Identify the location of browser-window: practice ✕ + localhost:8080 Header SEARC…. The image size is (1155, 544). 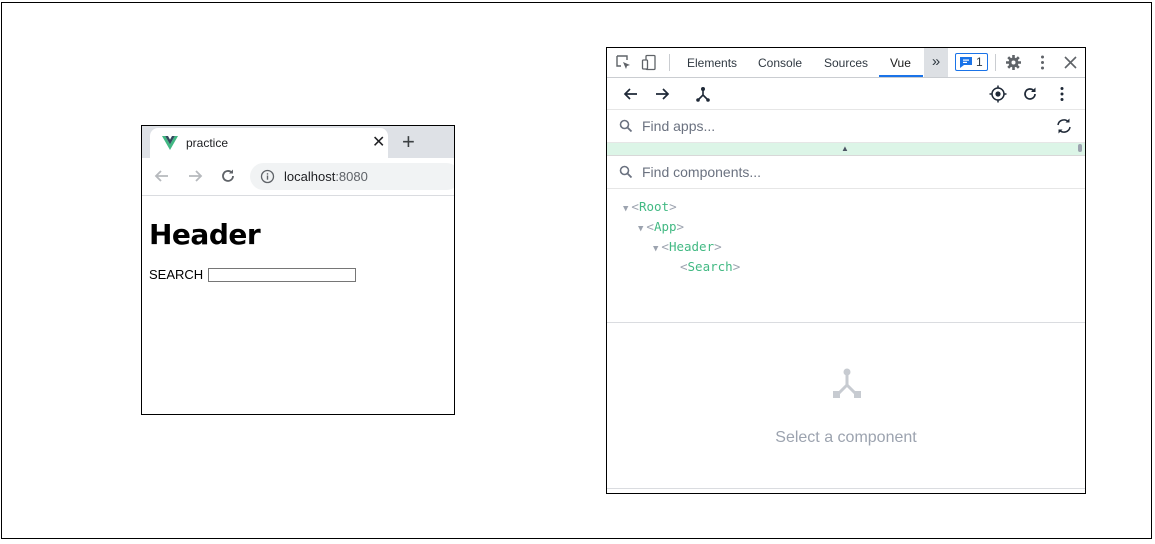
(298, 270).